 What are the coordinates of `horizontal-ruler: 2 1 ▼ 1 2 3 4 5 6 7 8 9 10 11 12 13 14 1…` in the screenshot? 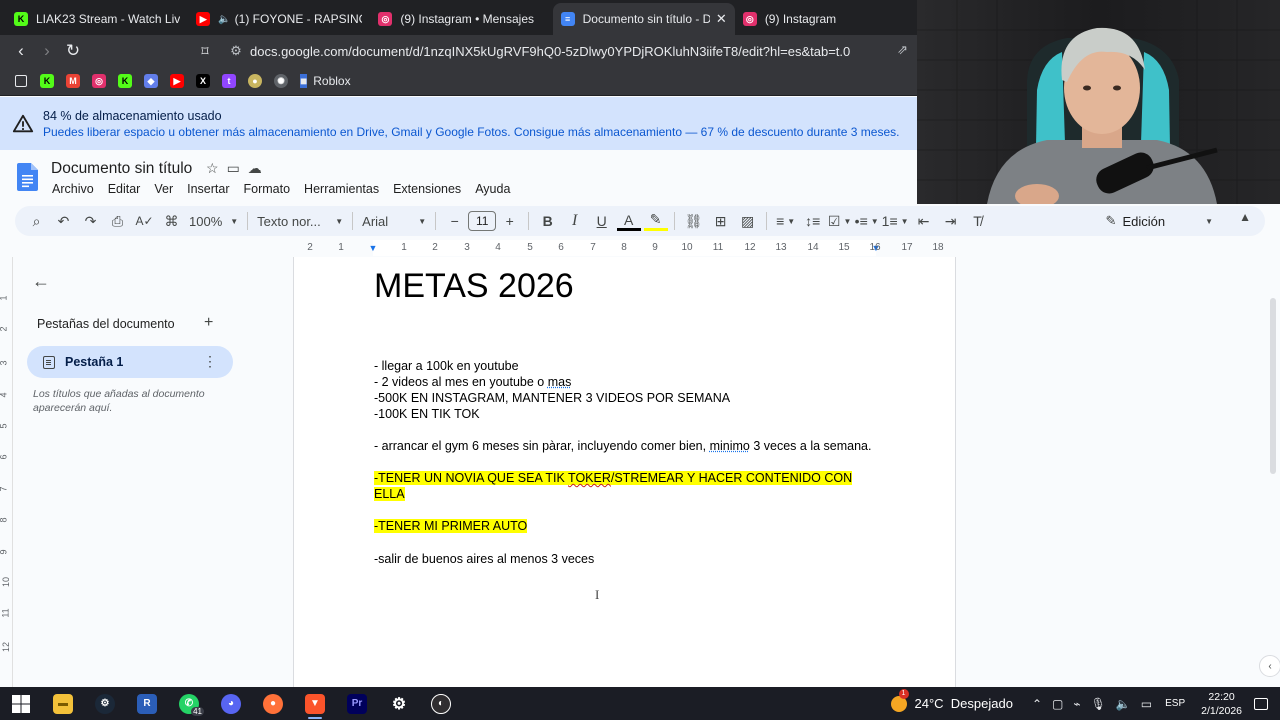 It's located at (624, 248).